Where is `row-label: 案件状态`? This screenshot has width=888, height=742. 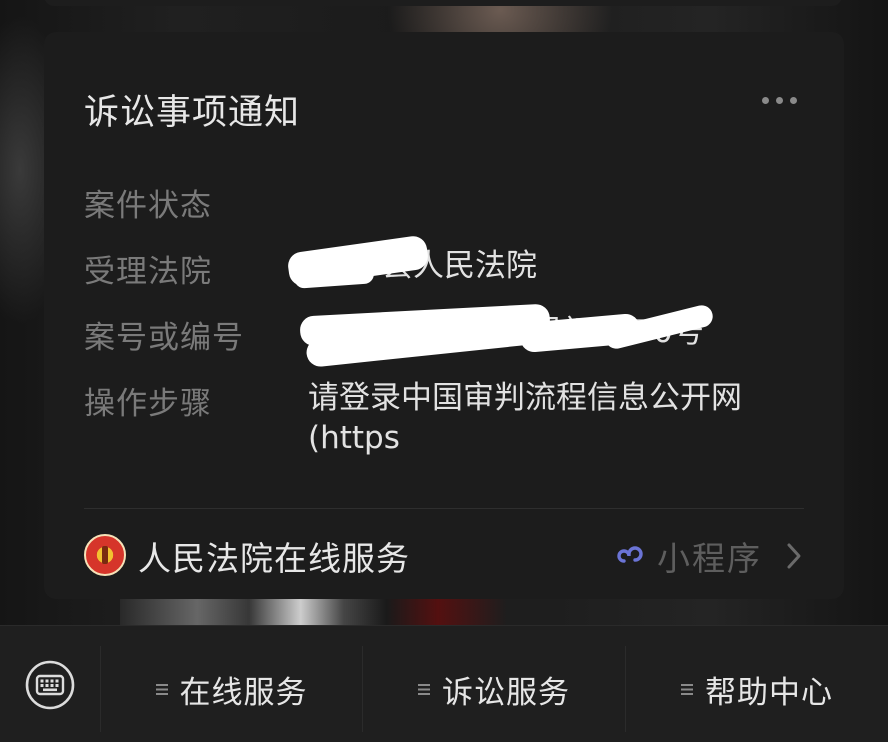
row-label: 案件状态 is located at coordinates (148, 206).